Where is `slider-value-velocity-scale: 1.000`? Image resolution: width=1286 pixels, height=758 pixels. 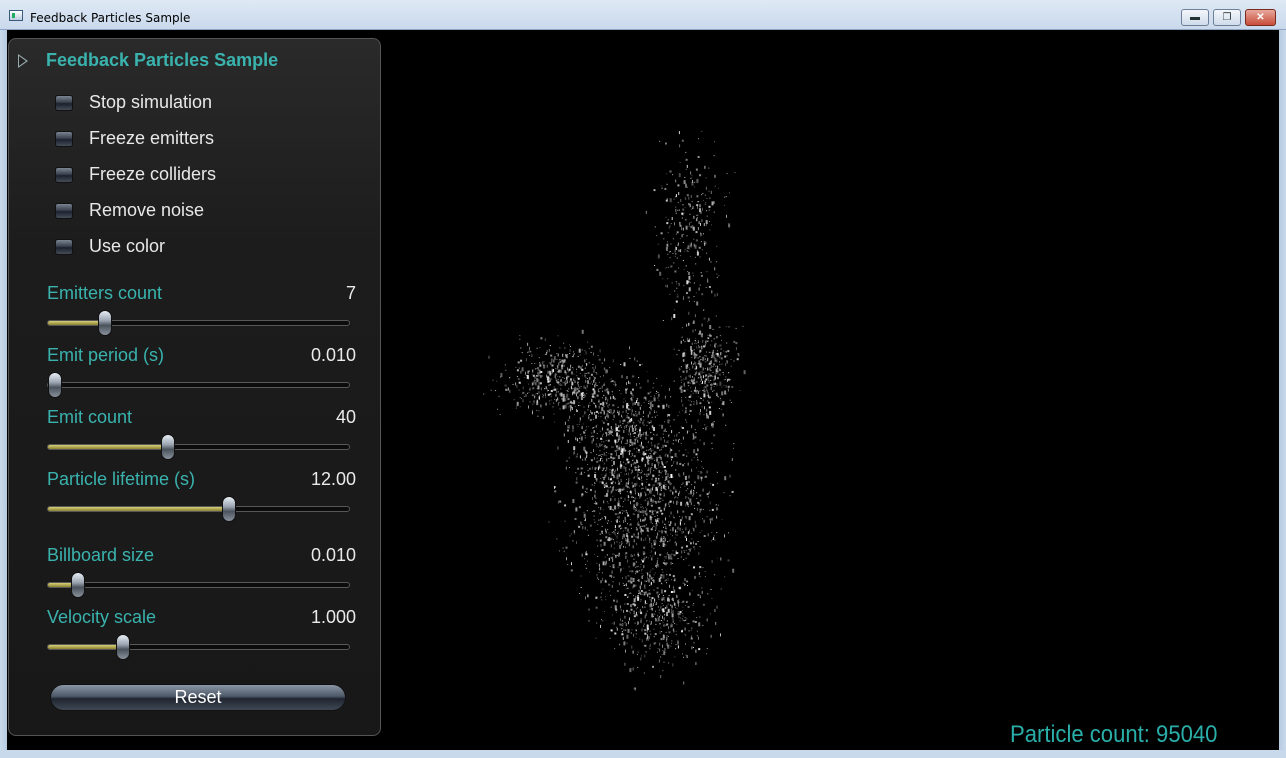 slider-value-velocity-scale: 1.000 is located at coordinates (333, 617).